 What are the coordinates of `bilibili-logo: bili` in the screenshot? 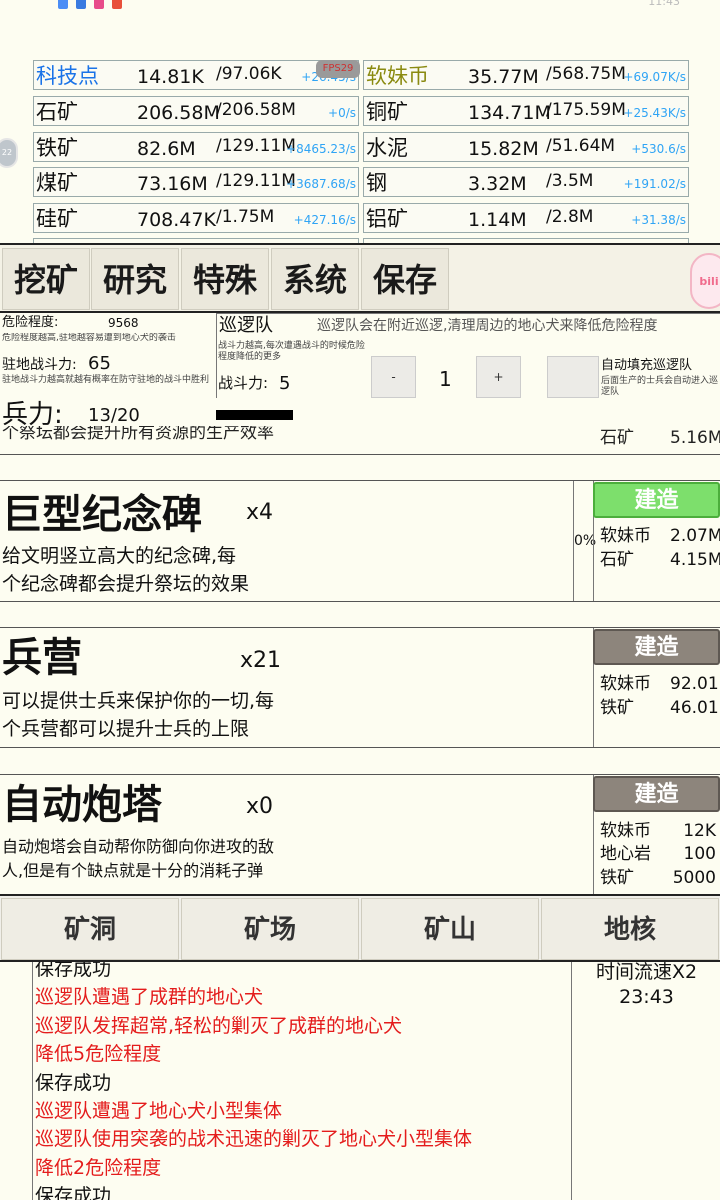 It's located at (705, 281).